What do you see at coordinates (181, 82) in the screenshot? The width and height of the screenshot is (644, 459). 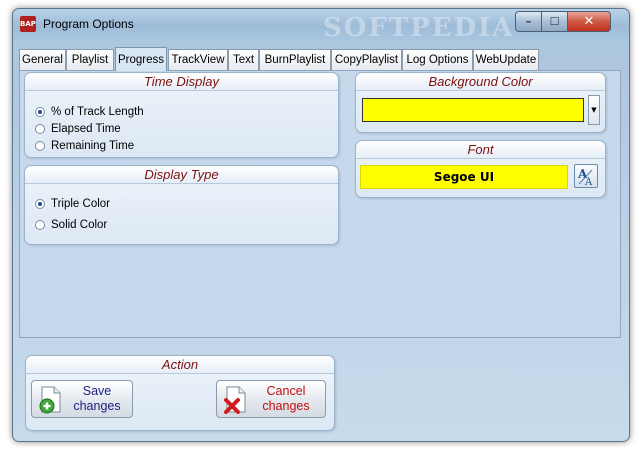 I see `time-display-title: Time Display` at bounding box center [181, 82].